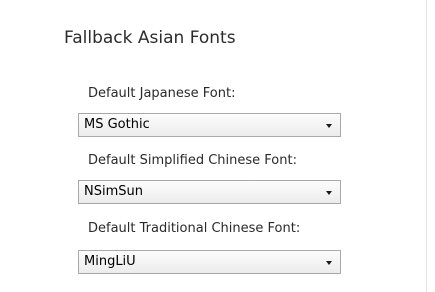  What do you see at coordinates (192, 160) in the screenshot?
I see `simplified-chinese-font-label: Default Simplified Chinese Font:` at bounding box center [192, 160].